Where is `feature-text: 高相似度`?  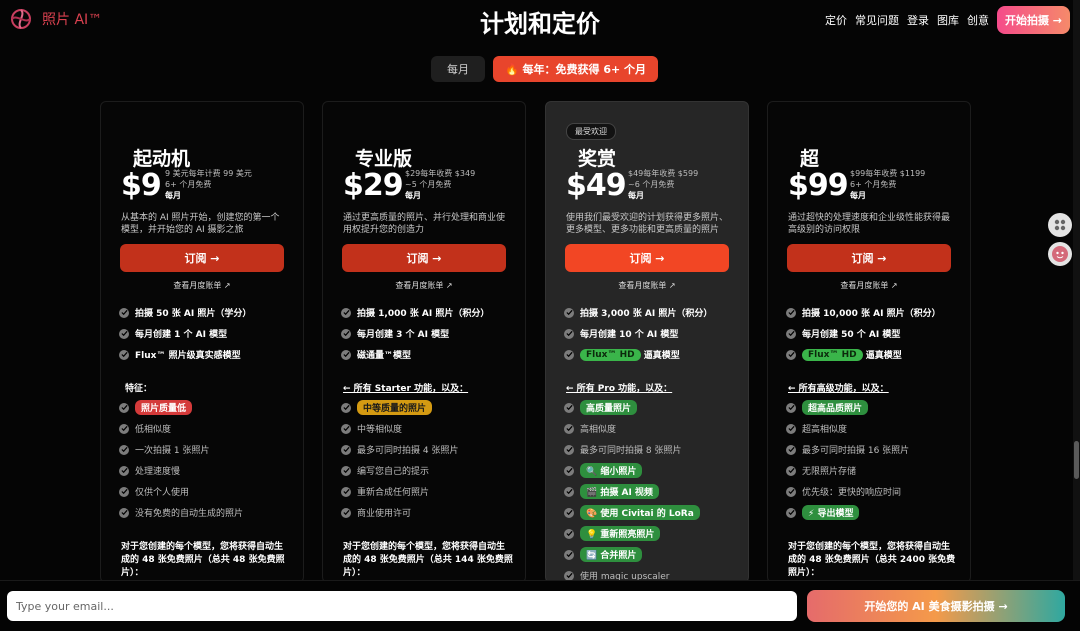
feature-text: 高相似度 is located at coordinates (598, 430).